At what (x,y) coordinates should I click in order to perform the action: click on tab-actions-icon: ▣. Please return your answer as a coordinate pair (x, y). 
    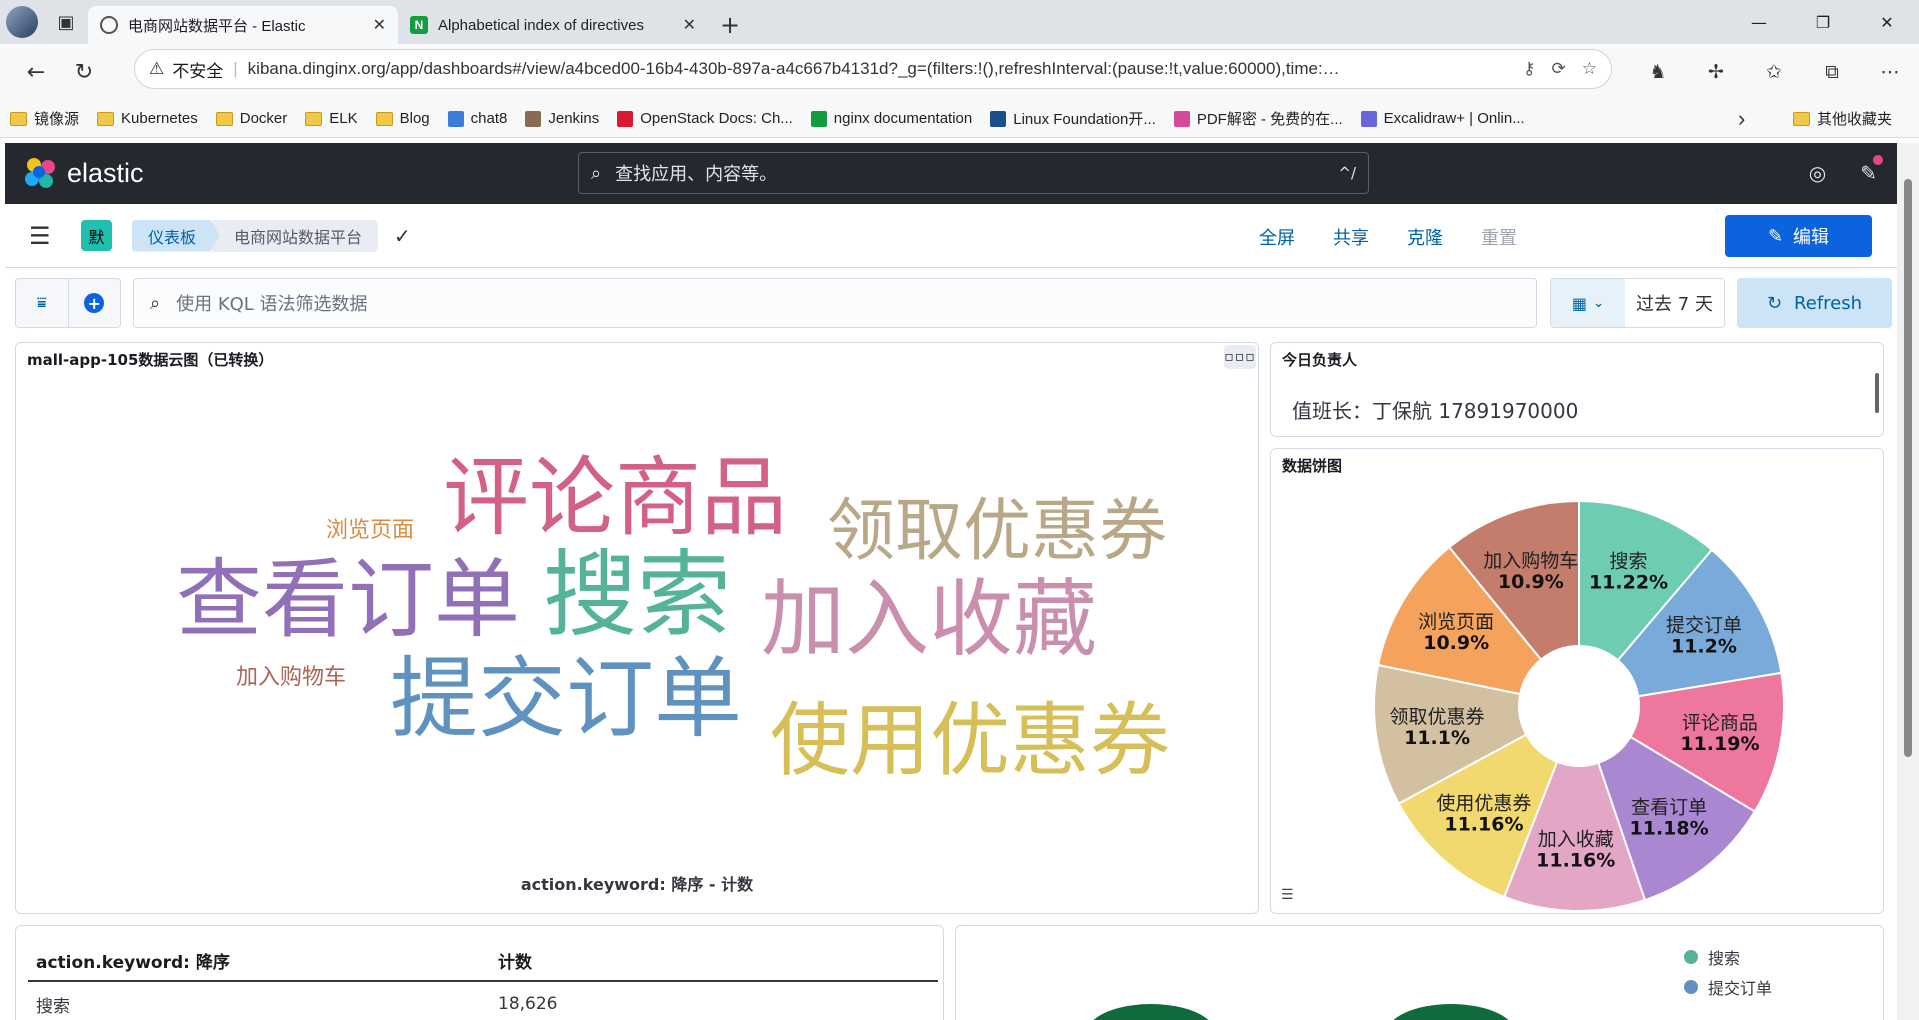
    Looking at the image, I should click on (66, 22).